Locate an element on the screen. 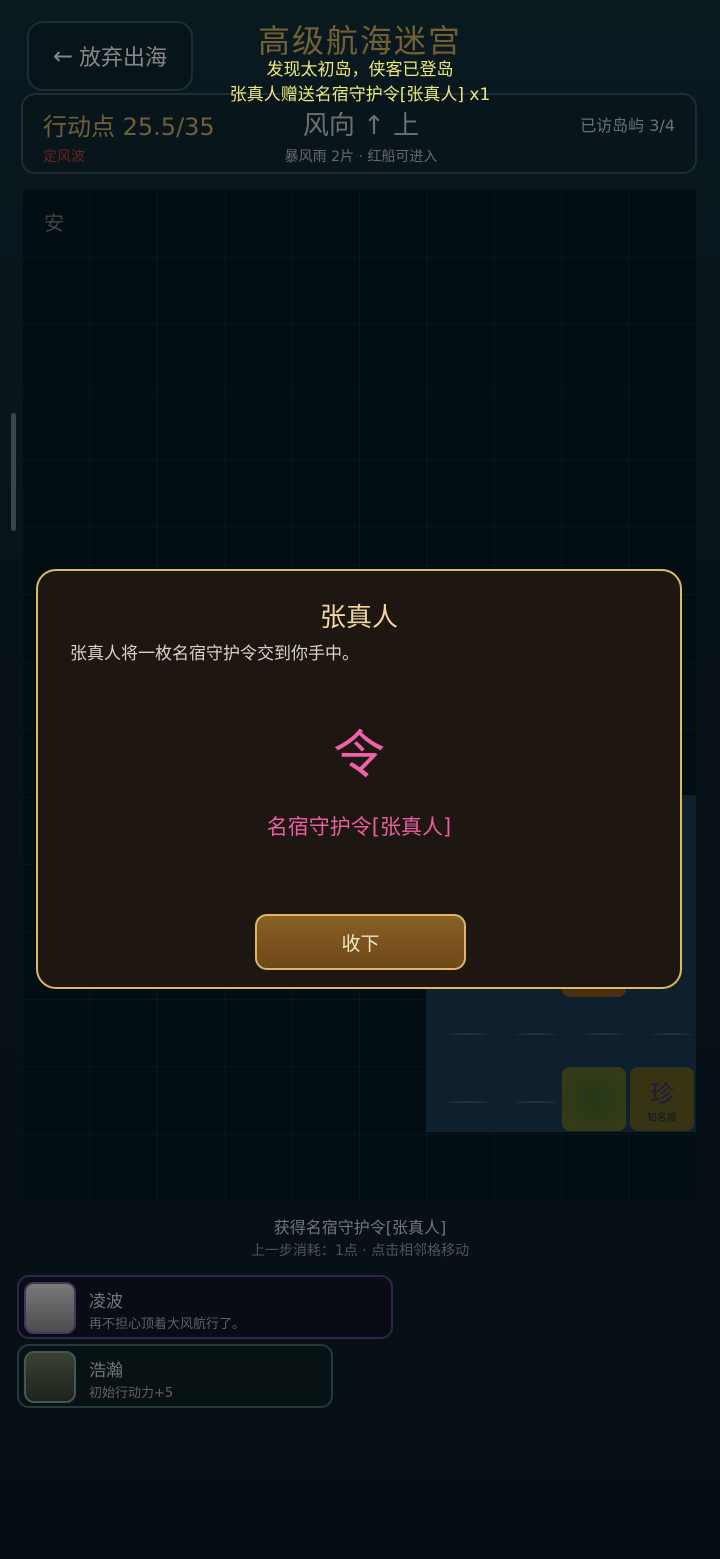 The height and width of the screenshot is (1559, 720). toast-message: 发现太初岛，侠客已登岛 is located at coordinates (360, 70).